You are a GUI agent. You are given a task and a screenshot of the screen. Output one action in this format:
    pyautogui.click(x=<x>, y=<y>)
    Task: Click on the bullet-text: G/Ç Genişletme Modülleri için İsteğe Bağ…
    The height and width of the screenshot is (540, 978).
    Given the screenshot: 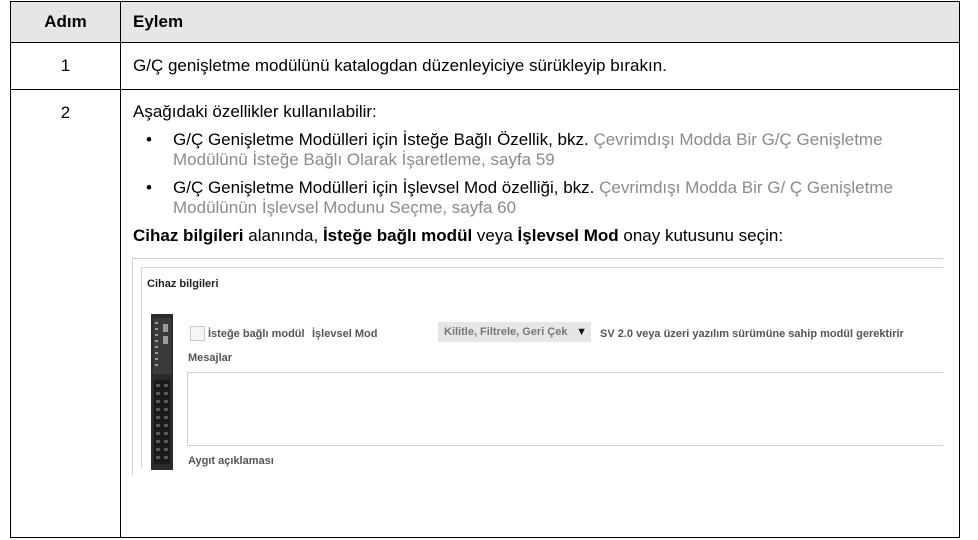 What is the action you would take?
    pyautogui.click(x=381, y=139)
    